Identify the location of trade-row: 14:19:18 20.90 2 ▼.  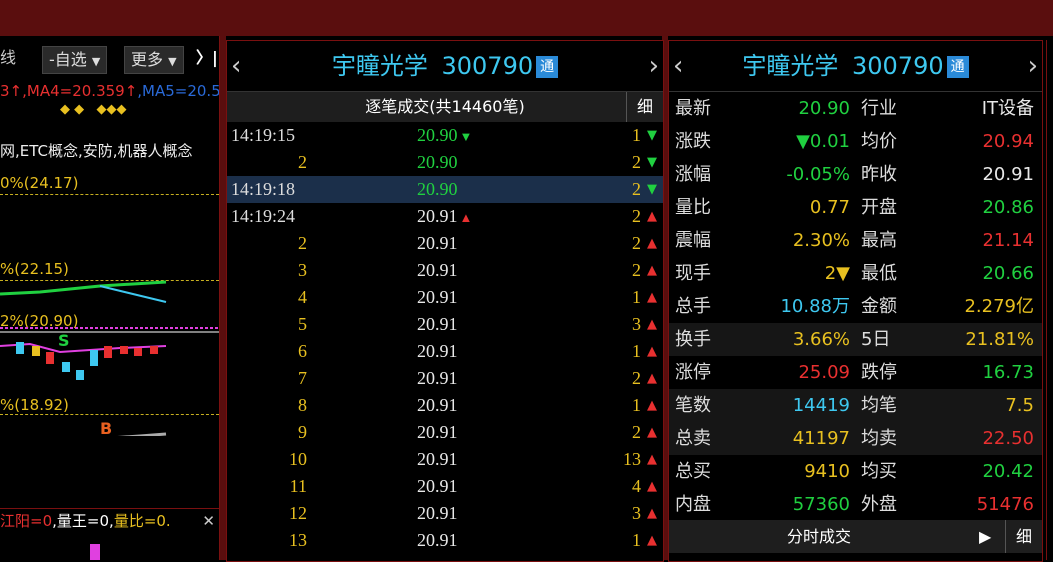
(445, 189).